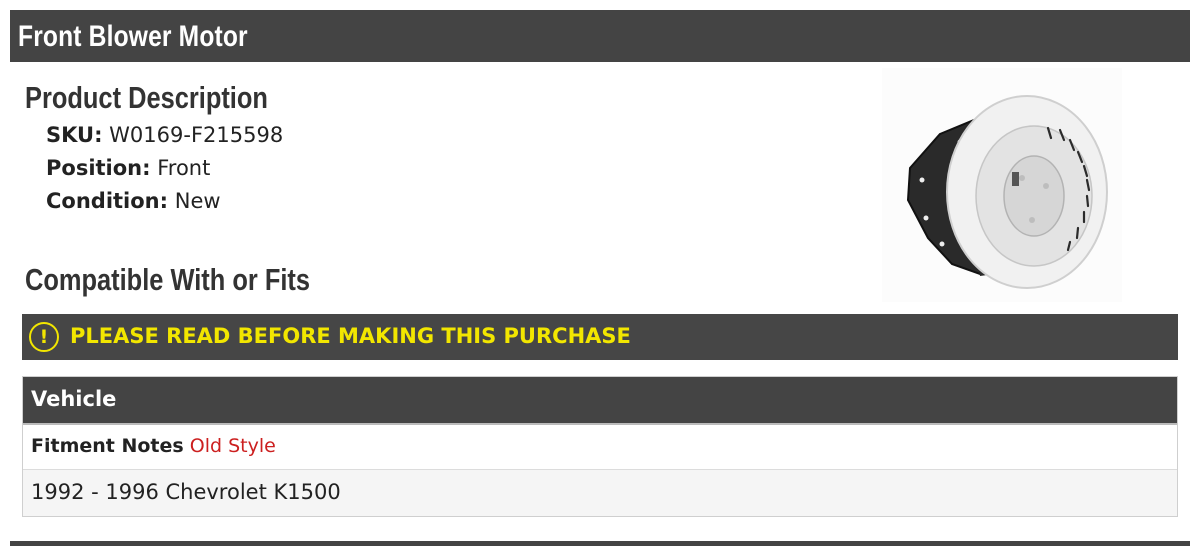 This screenshot has width=1200, height=556. I want to click on position-line: Position: Front, so click(128, 168).